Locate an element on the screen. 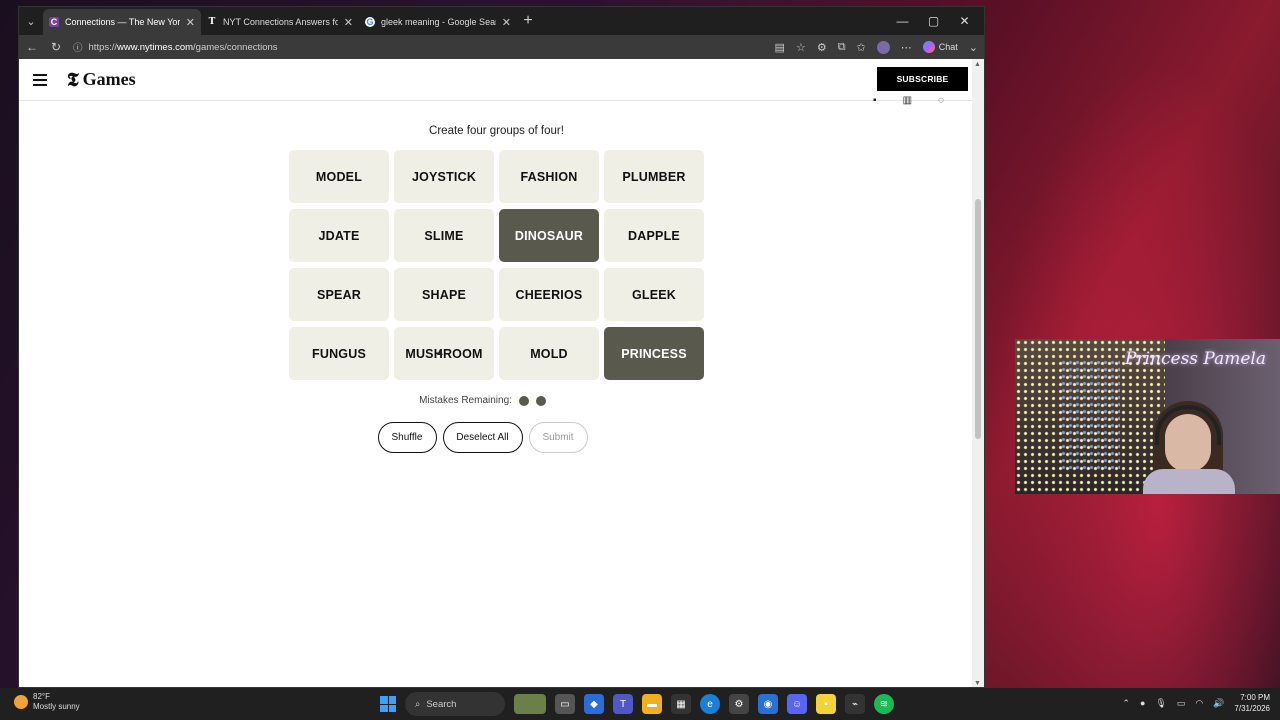  word-tile-jdate: JDATE is located at coordinates (339, 235).